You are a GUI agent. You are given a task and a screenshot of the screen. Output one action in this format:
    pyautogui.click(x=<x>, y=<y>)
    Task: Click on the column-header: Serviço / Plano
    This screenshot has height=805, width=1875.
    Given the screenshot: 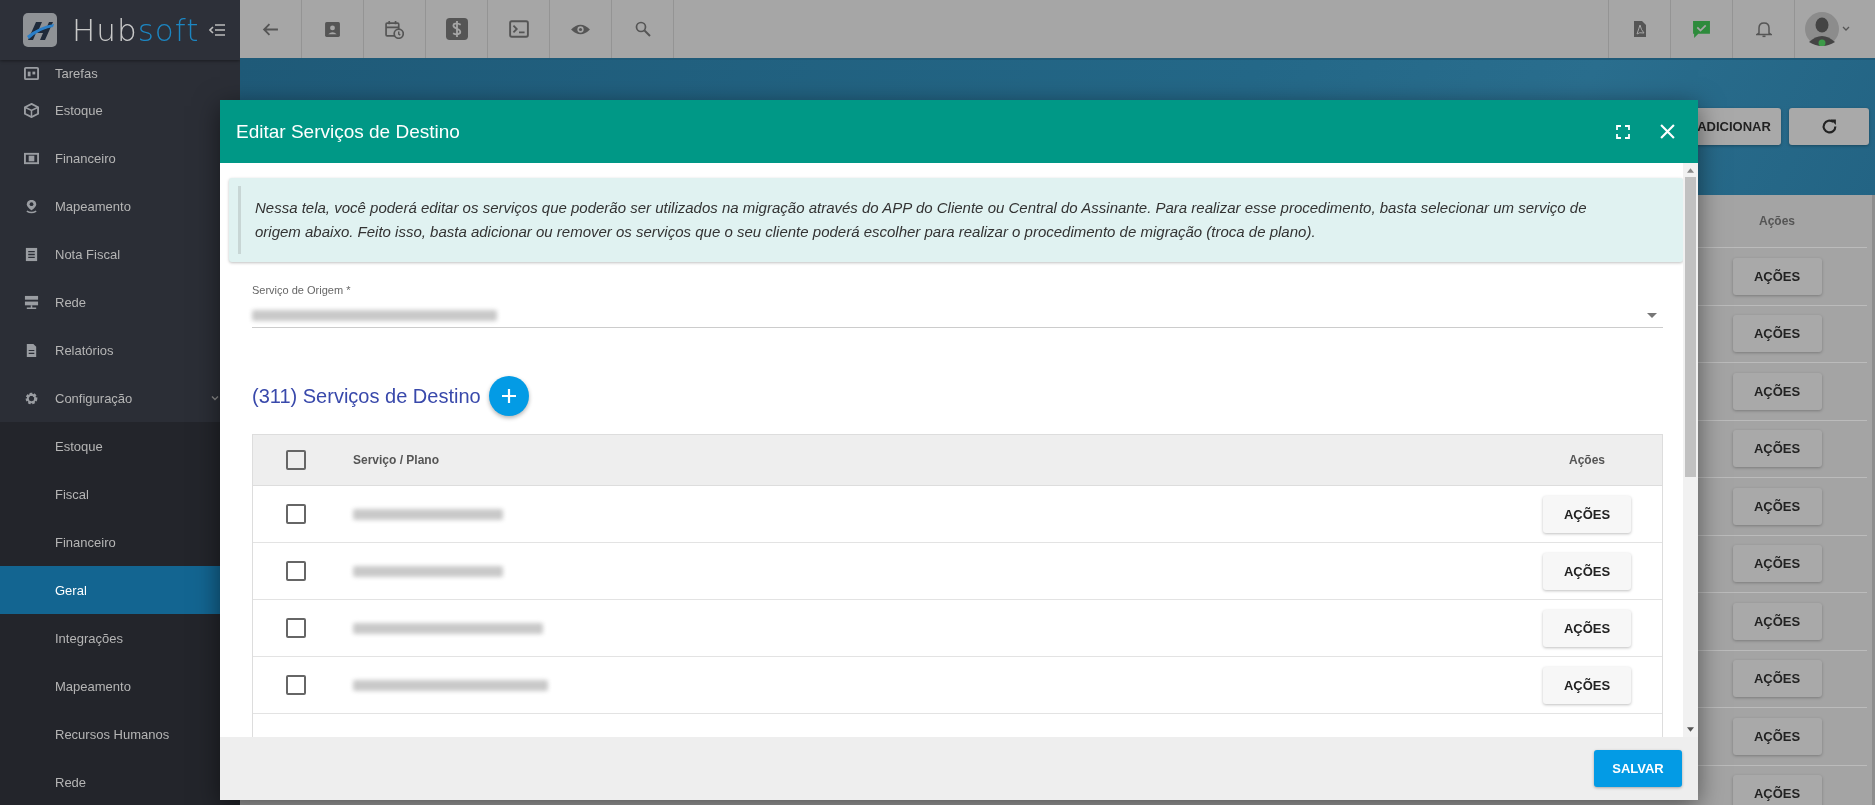 What is the action you would take?
    pyautogui.click(x=396, y=460)
    